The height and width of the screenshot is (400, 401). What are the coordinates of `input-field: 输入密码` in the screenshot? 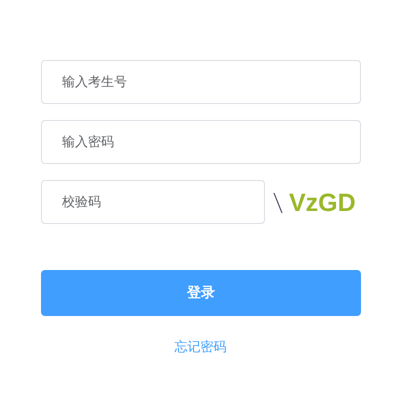 It's located at (201, 142).